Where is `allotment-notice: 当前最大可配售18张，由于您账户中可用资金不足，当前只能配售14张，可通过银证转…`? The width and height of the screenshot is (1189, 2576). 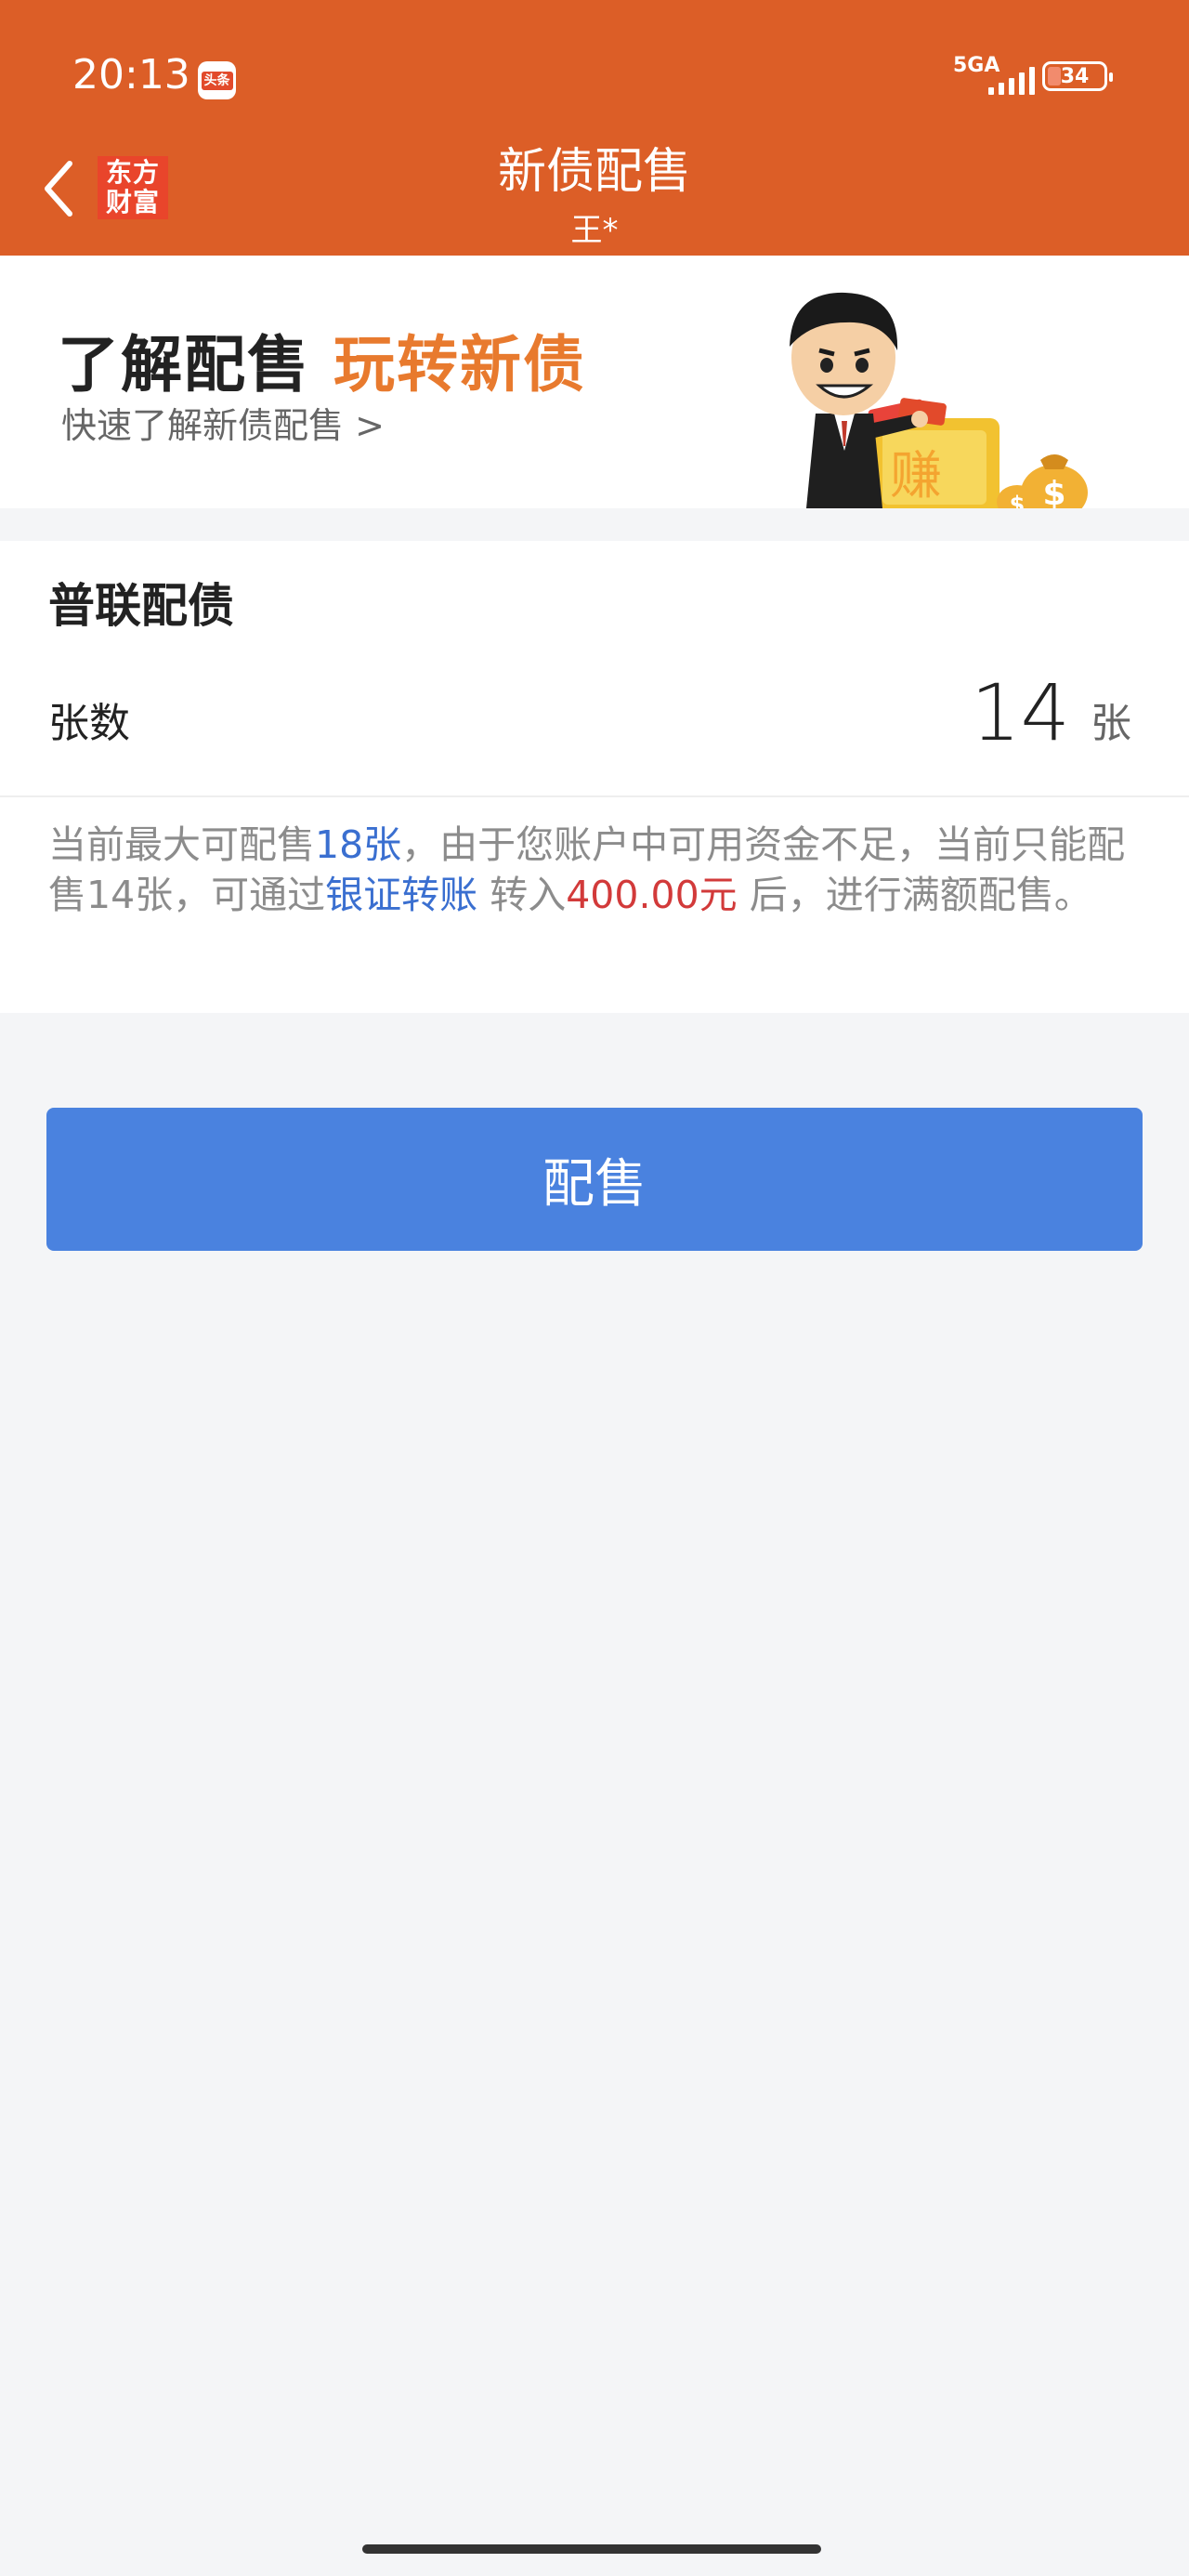
allotment-notice: 当前最大可配售18张，由于您账户中可用资金不足，当前只能配售14张，可通过银证转… is located at coordinates (596, 870).